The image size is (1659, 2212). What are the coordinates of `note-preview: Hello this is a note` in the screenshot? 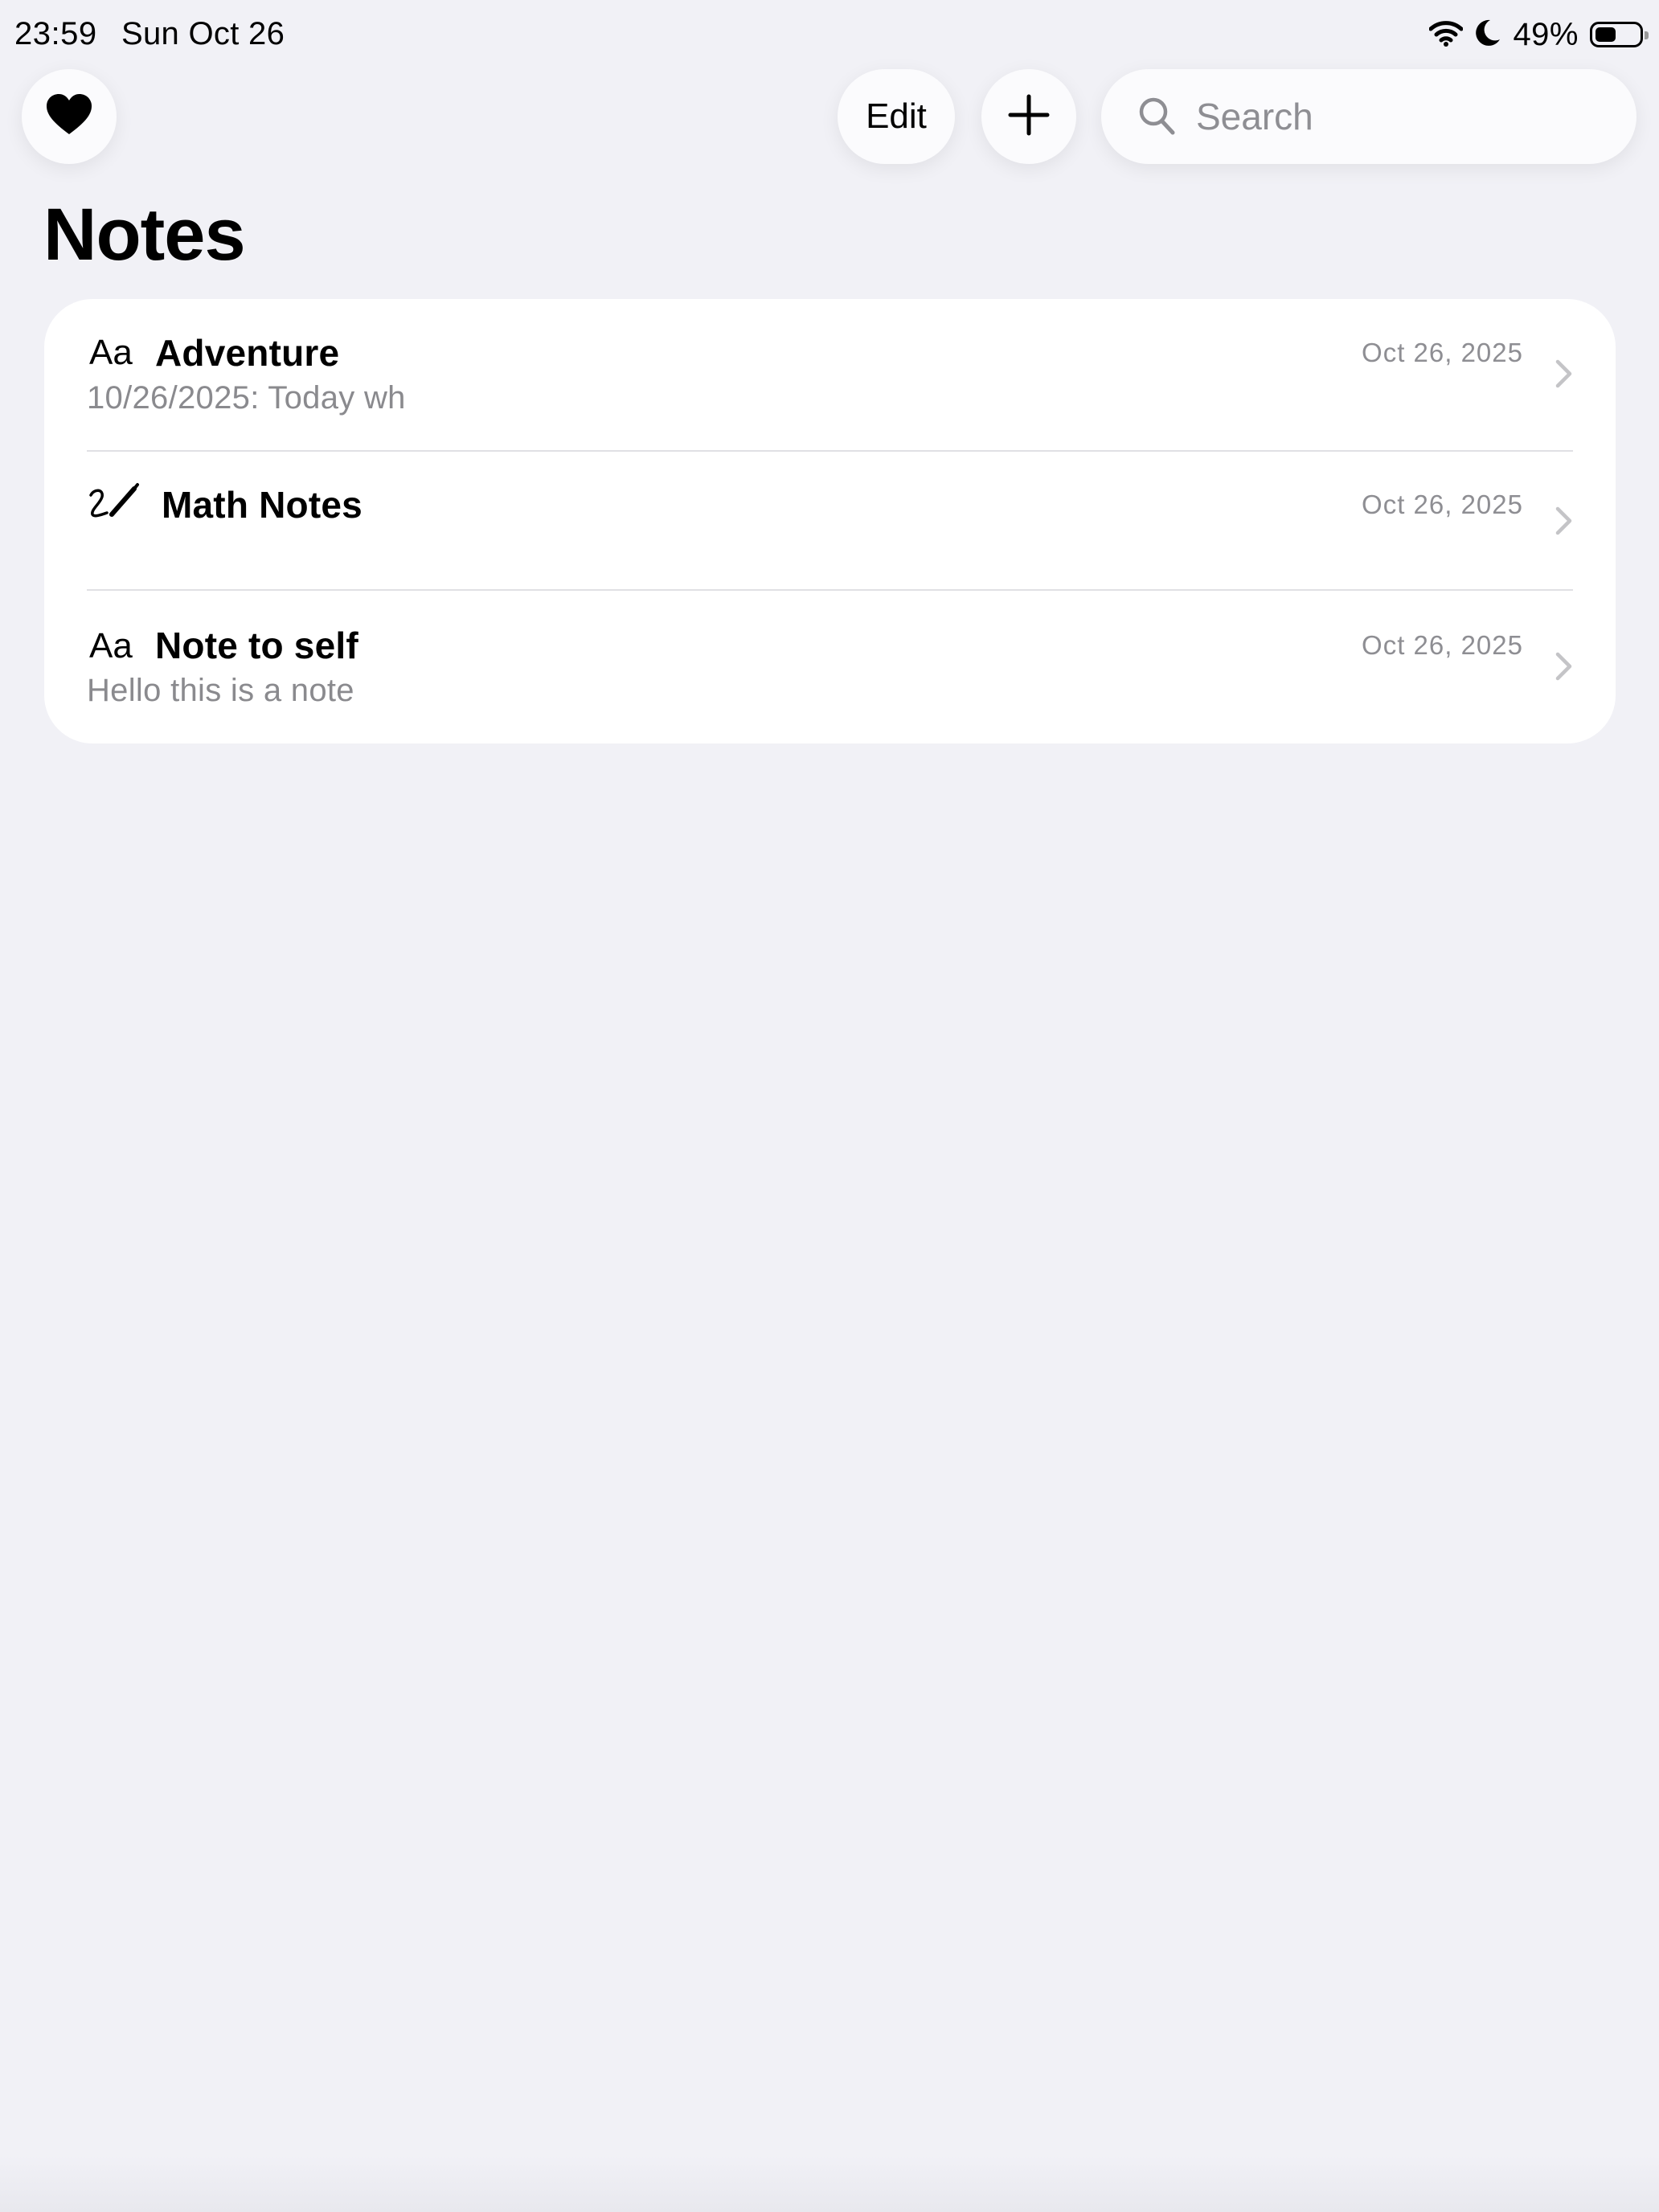 It's located at (221, 690).